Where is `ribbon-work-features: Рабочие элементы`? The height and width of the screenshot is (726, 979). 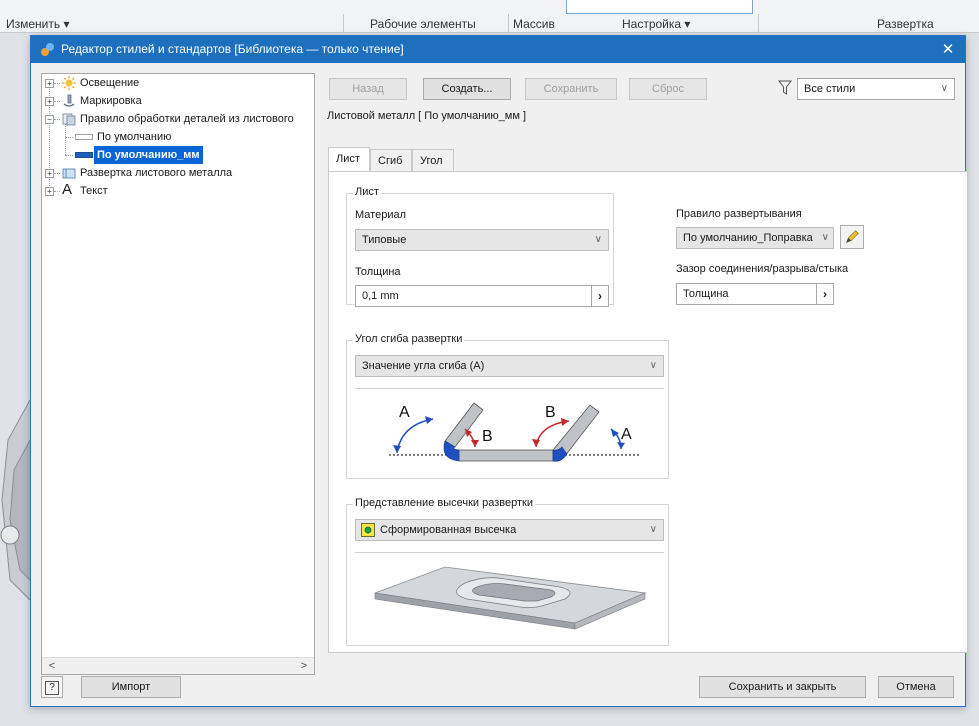
ribbon-work-features: Рабочие элементы is located at coordinates (423, 24).